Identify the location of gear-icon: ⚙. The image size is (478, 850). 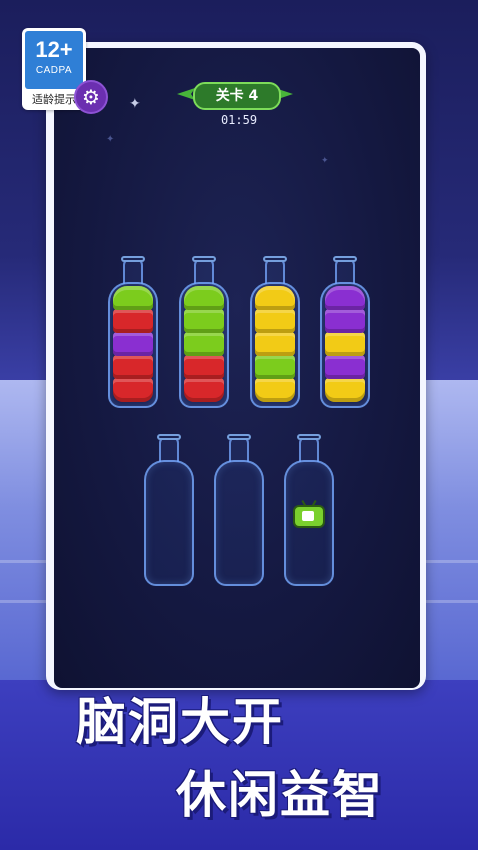
(91, 97).